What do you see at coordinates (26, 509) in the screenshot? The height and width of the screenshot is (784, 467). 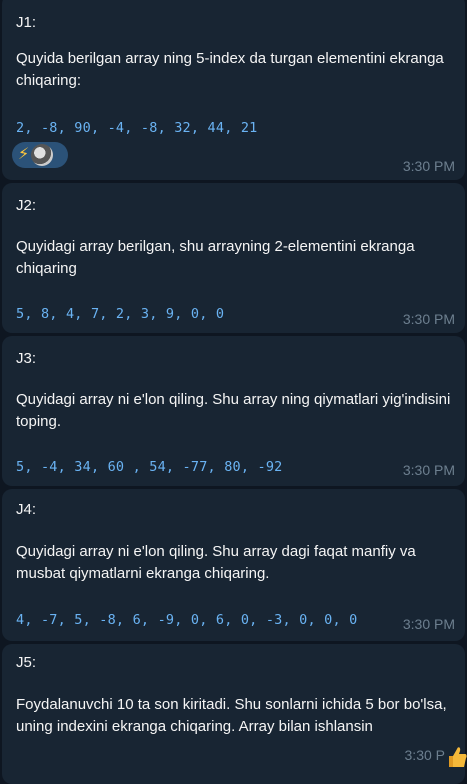 I see `message-title: J4:` at bounding box center [26, 509].